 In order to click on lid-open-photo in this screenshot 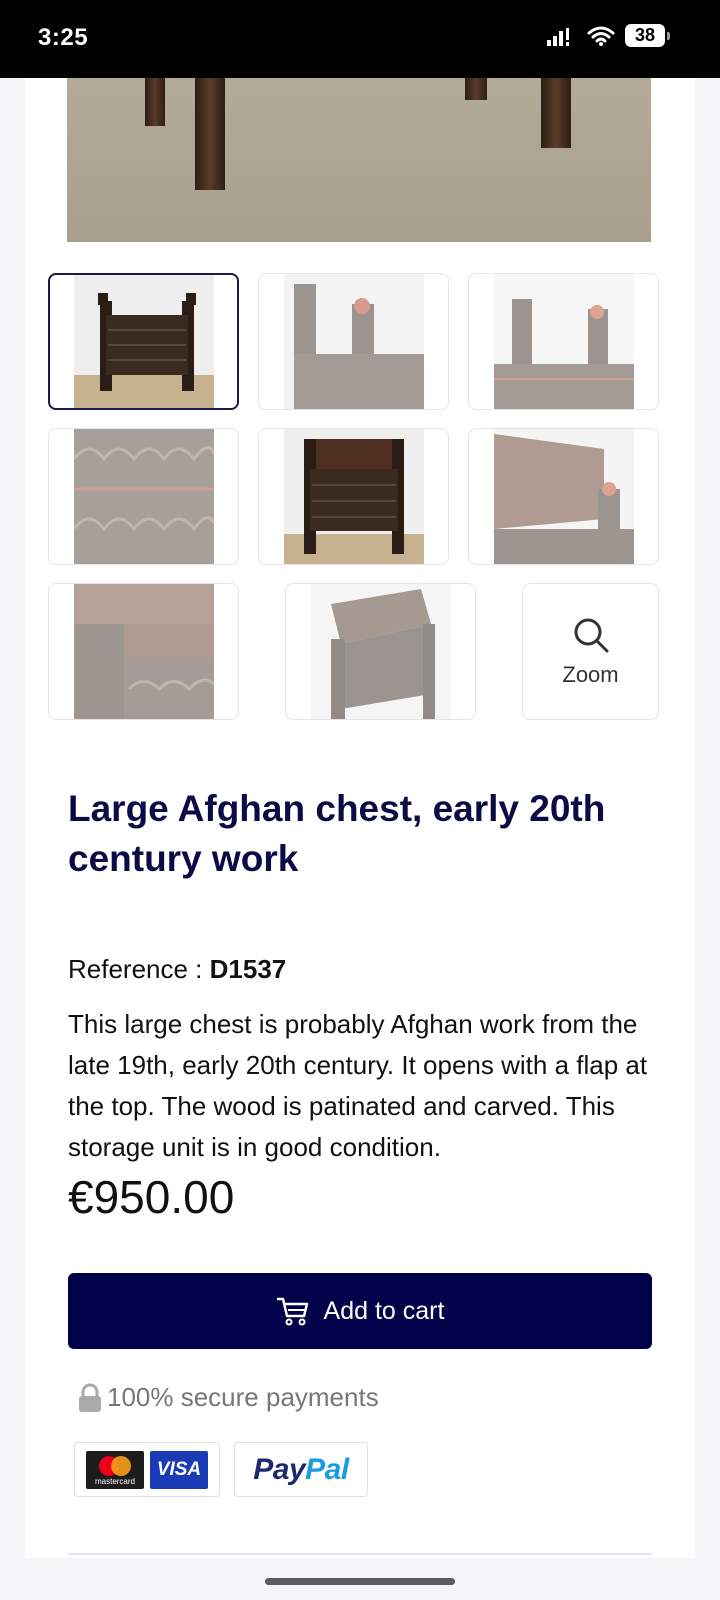, I will do `click(563, 496)`.